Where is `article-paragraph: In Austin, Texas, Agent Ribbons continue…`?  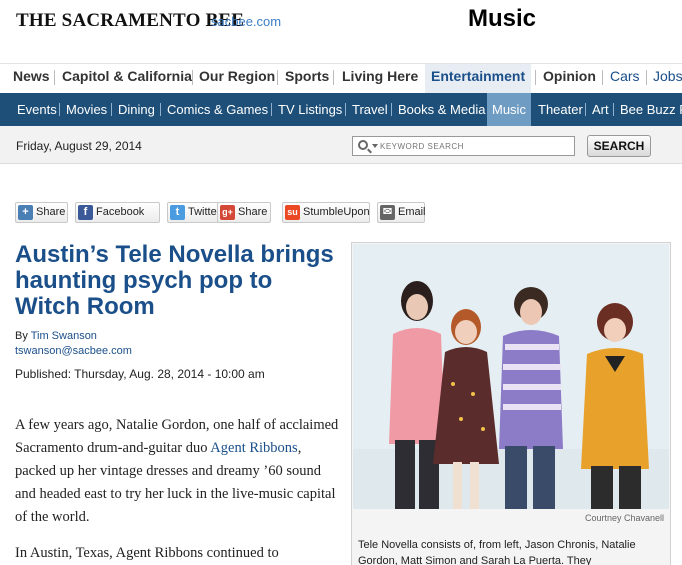
article-paragraph: In Austin, Texas, Agent Ribbons continue… is located at coordinates (147, 553).